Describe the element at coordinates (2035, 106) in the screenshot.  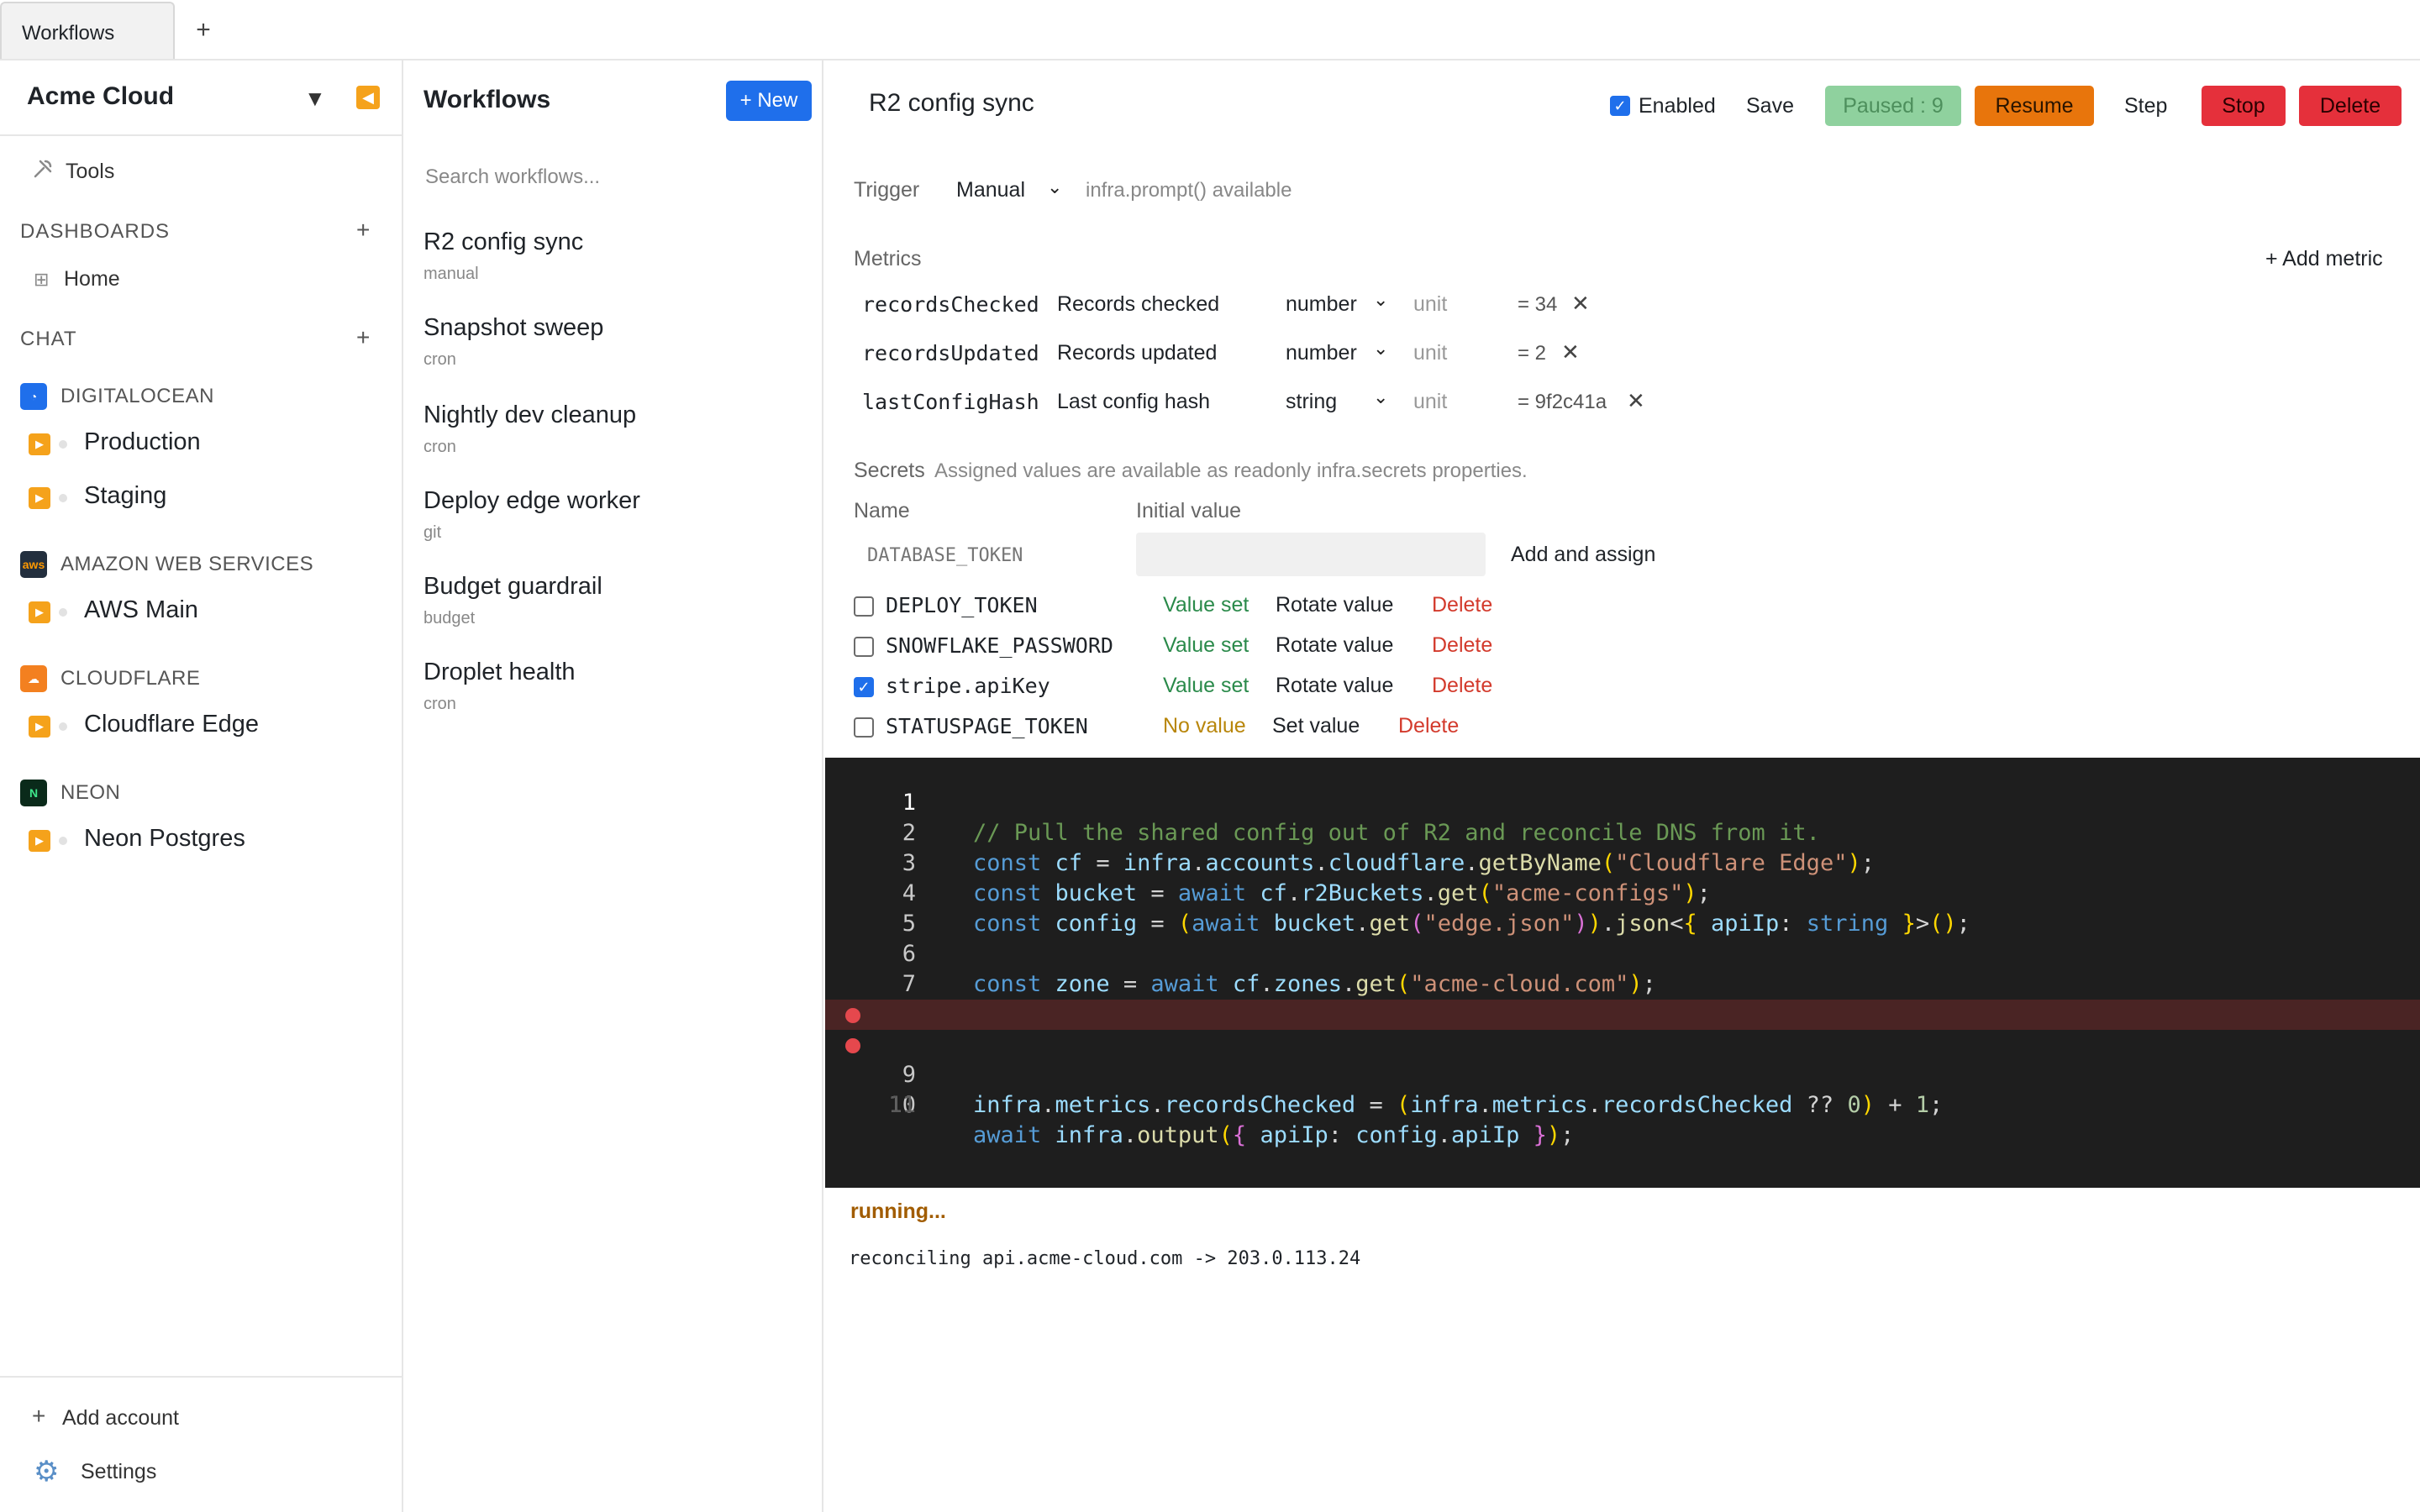
I see `resume-button: Resume` at that location.